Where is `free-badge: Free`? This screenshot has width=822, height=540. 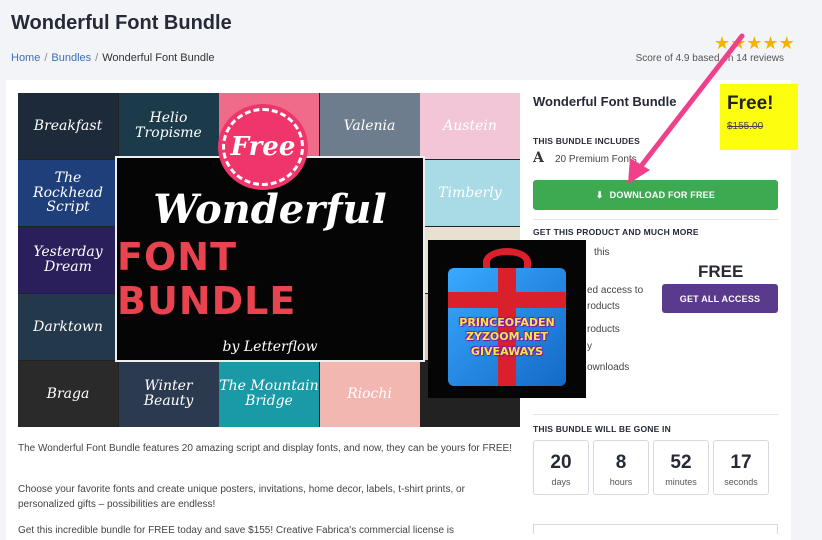 free-badge: Free is located at coordinates (263, 147).